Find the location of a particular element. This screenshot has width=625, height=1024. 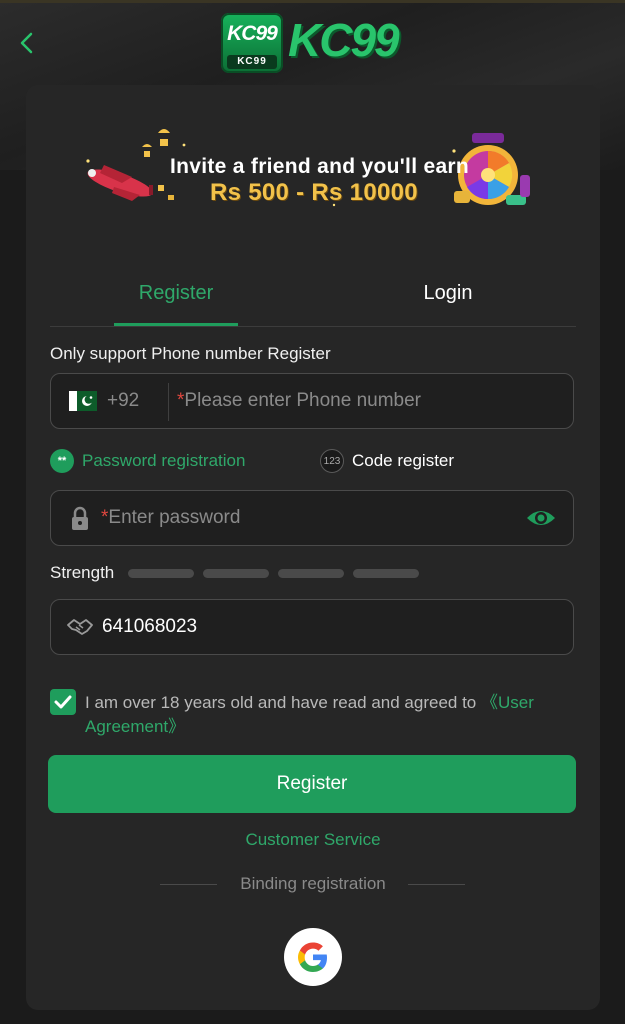

invite-code-field: 641068023 is located at coordinates (312, 627).